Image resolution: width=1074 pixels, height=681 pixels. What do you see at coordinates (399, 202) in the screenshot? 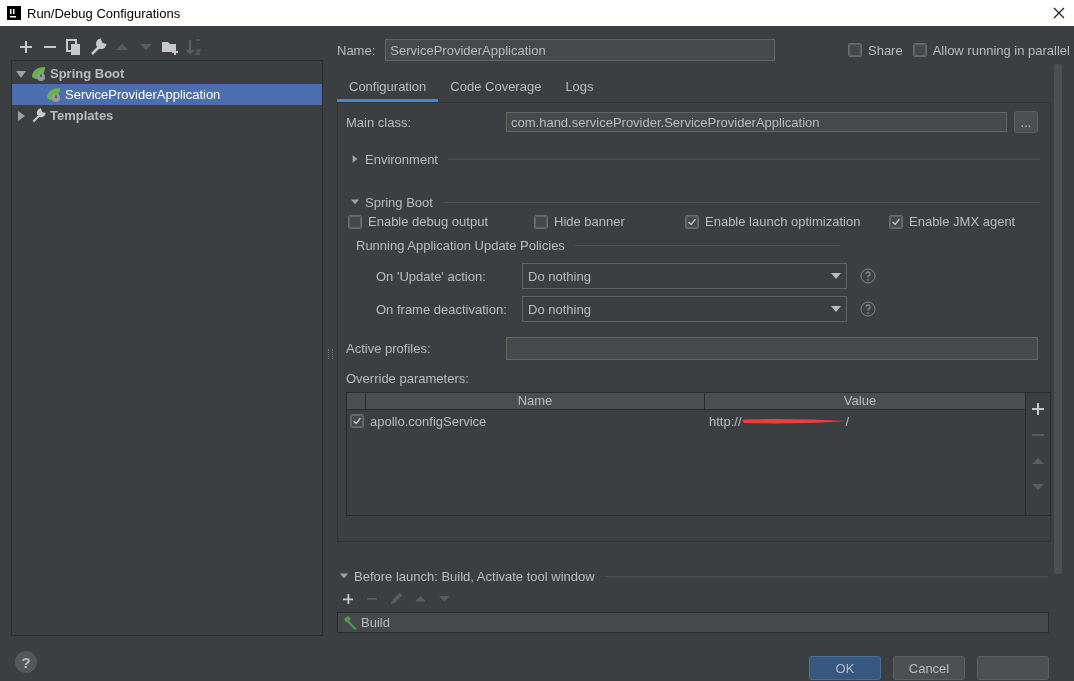
I see `section-title: Spring Boot` at bounding box center [399, 202].